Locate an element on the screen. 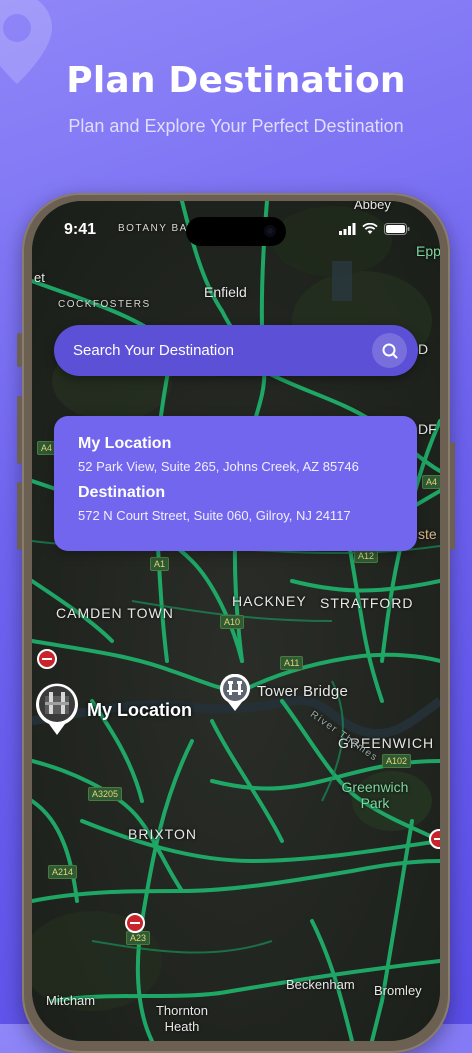  map-place-label: DF is located at coordinates (427, 429).